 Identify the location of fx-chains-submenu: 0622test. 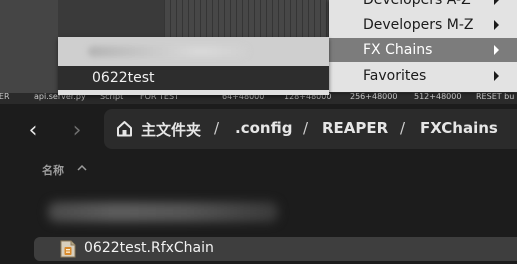
(193, 66).